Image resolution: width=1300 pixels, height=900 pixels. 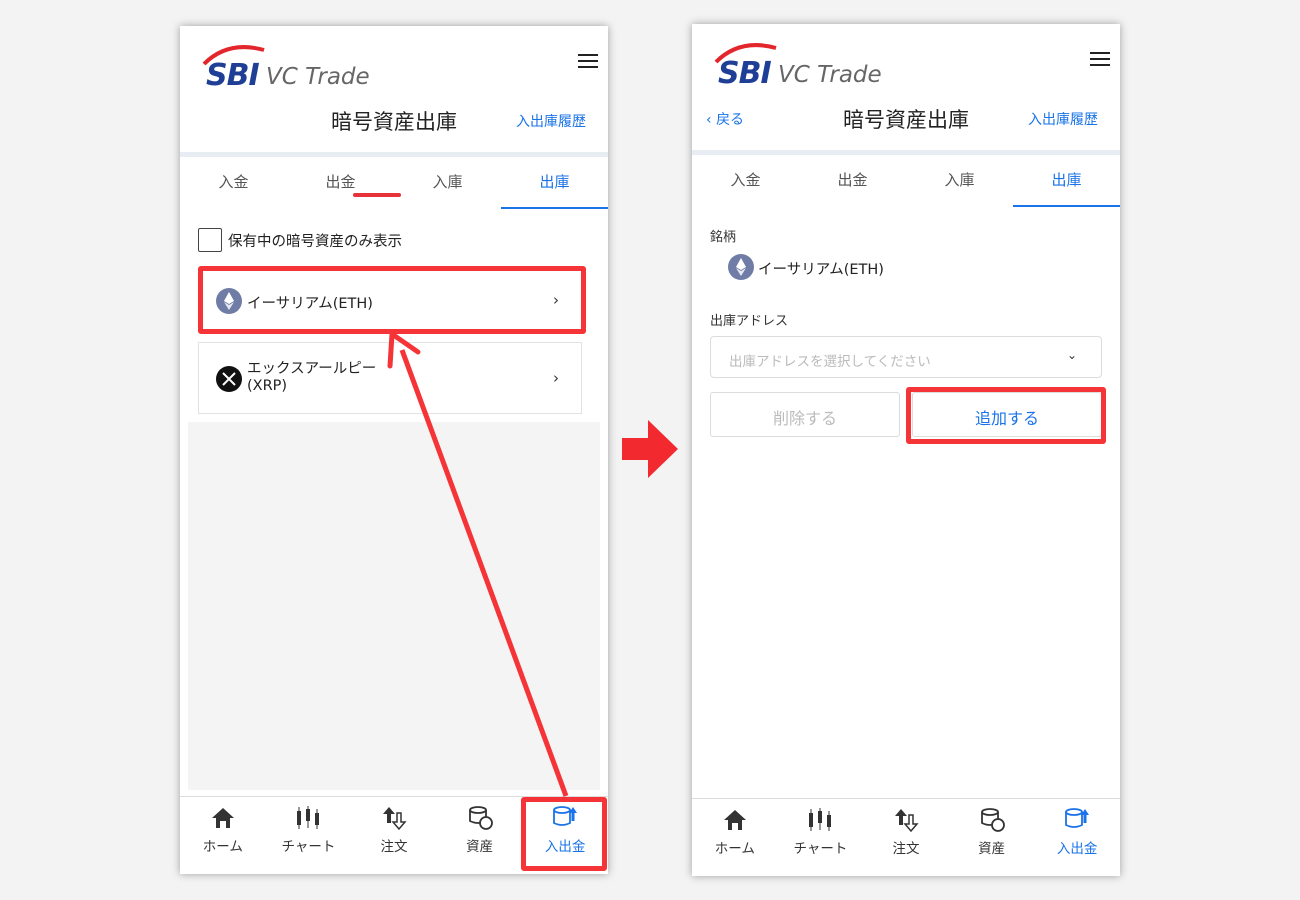 What do you see at coordinates (1077, 837) in the screenshot?
I see `nav-deposit-withdraw: 入出金` at bounding box center [1077, 837].